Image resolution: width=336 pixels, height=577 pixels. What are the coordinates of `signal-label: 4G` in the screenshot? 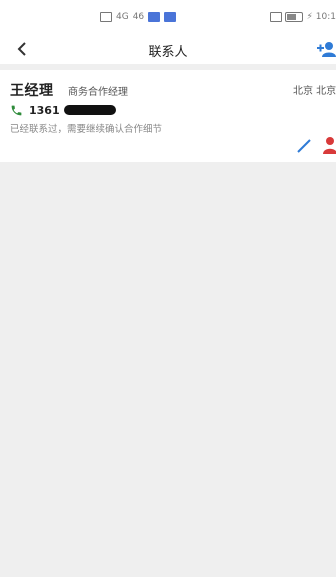 It's located at (122, 17).